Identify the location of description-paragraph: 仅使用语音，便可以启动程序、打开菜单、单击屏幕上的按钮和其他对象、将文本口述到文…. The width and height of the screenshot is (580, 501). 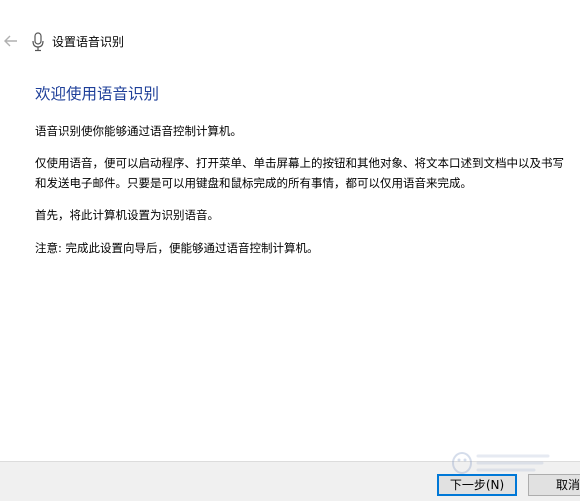
(299, 173).